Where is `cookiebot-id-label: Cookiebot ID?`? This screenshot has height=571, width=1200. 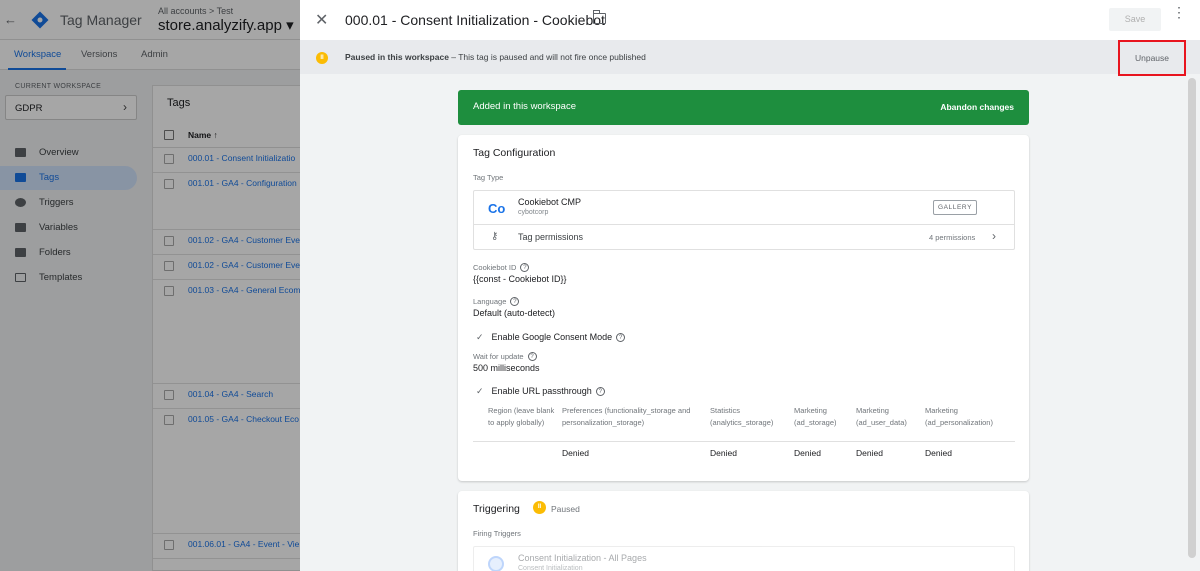 cookiebot-id-label: Cookiebot ID? is located at coordinates (501, 267).